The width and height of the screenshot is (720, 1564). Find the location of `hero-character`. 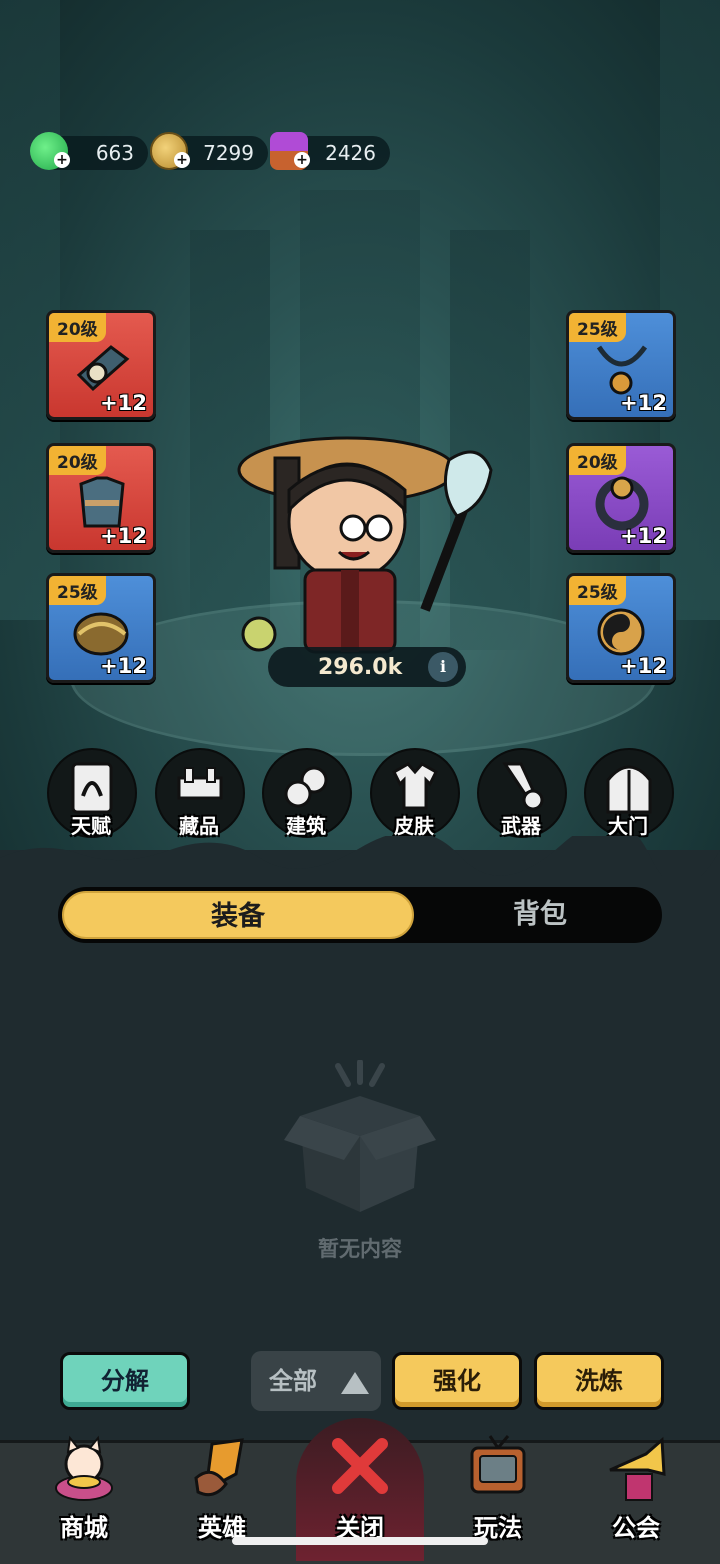

hero-character is located at coordinates (365, 535).